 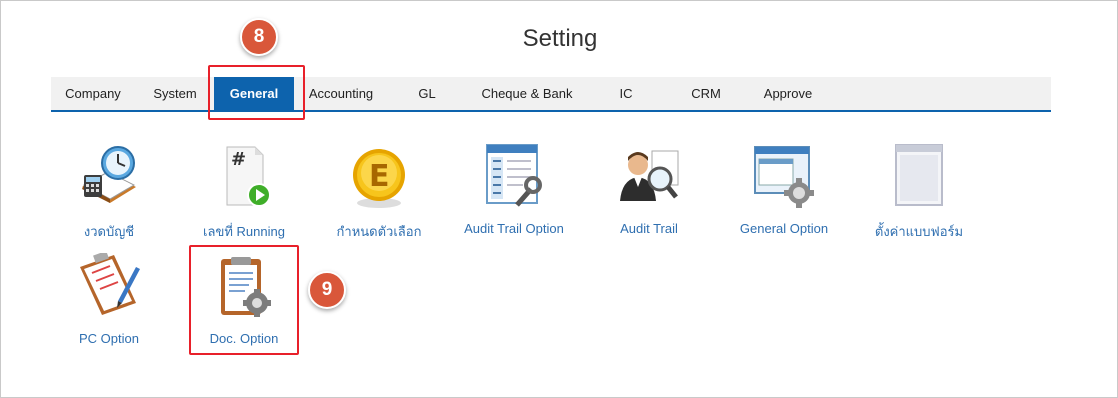 What do you see at coordinates (244, 231) in the screenshot?
I see `item-label: เลขที่ Running` at bounding box center [244, 231].